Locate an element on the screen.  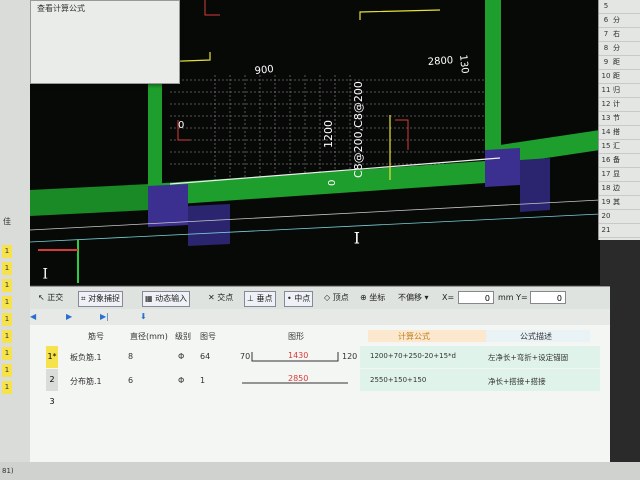
cell-diameter: 8 is located at coordinates (130, 356).